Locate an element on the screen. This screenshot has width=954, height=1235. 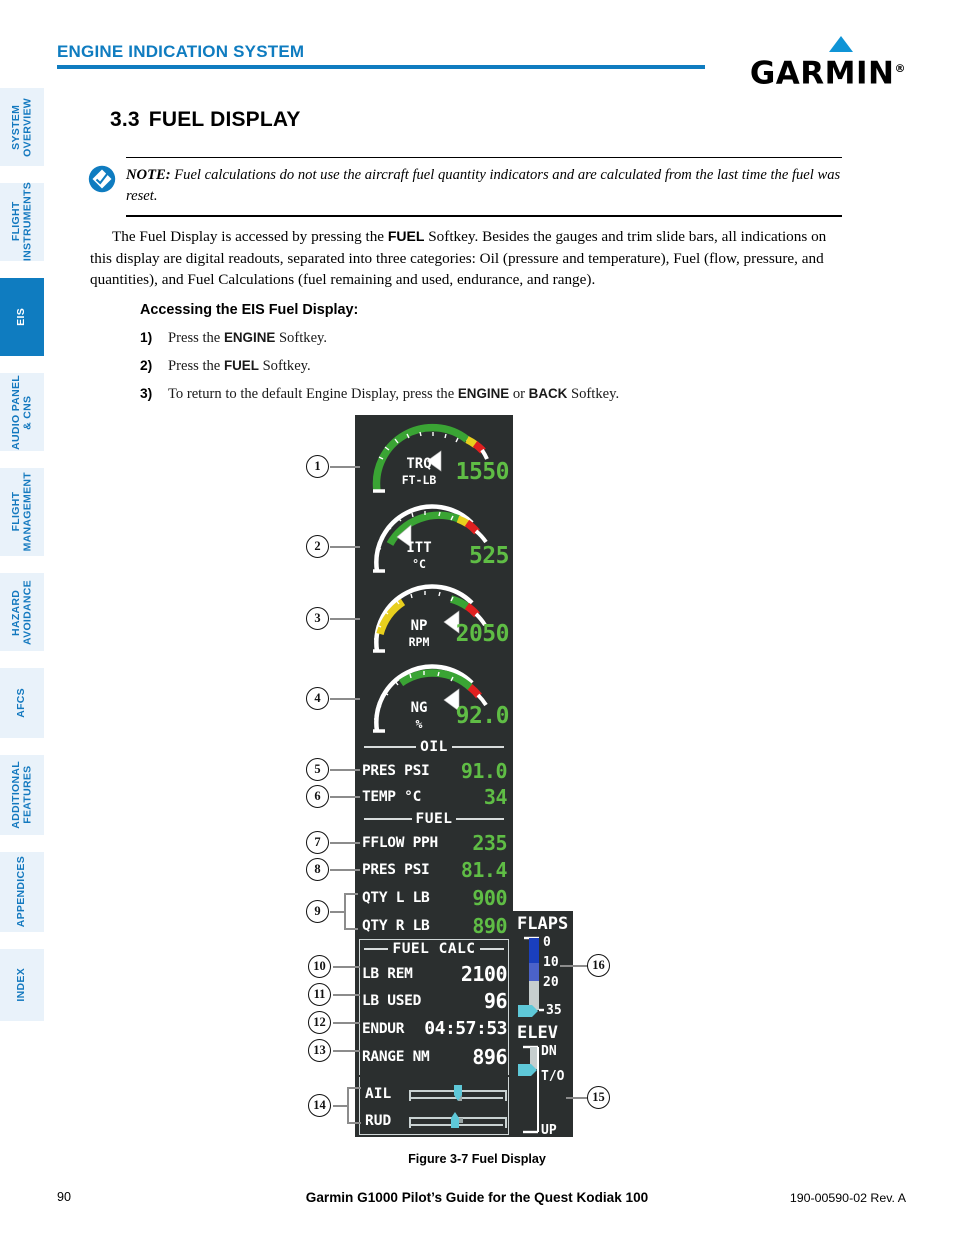
callout-11: 11 is located at coordinates (319, 994).